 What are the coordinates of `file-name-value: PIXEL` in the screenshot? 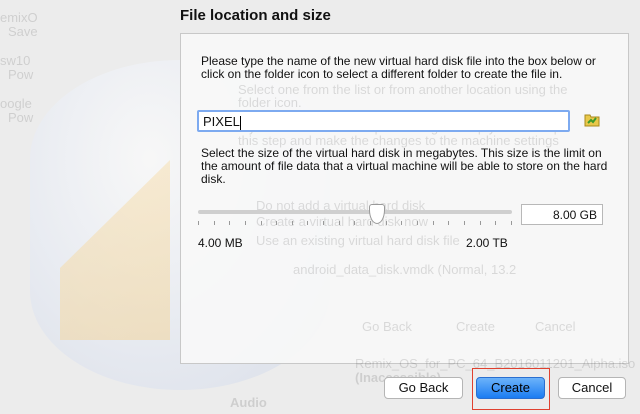 It's located at (221, 121).